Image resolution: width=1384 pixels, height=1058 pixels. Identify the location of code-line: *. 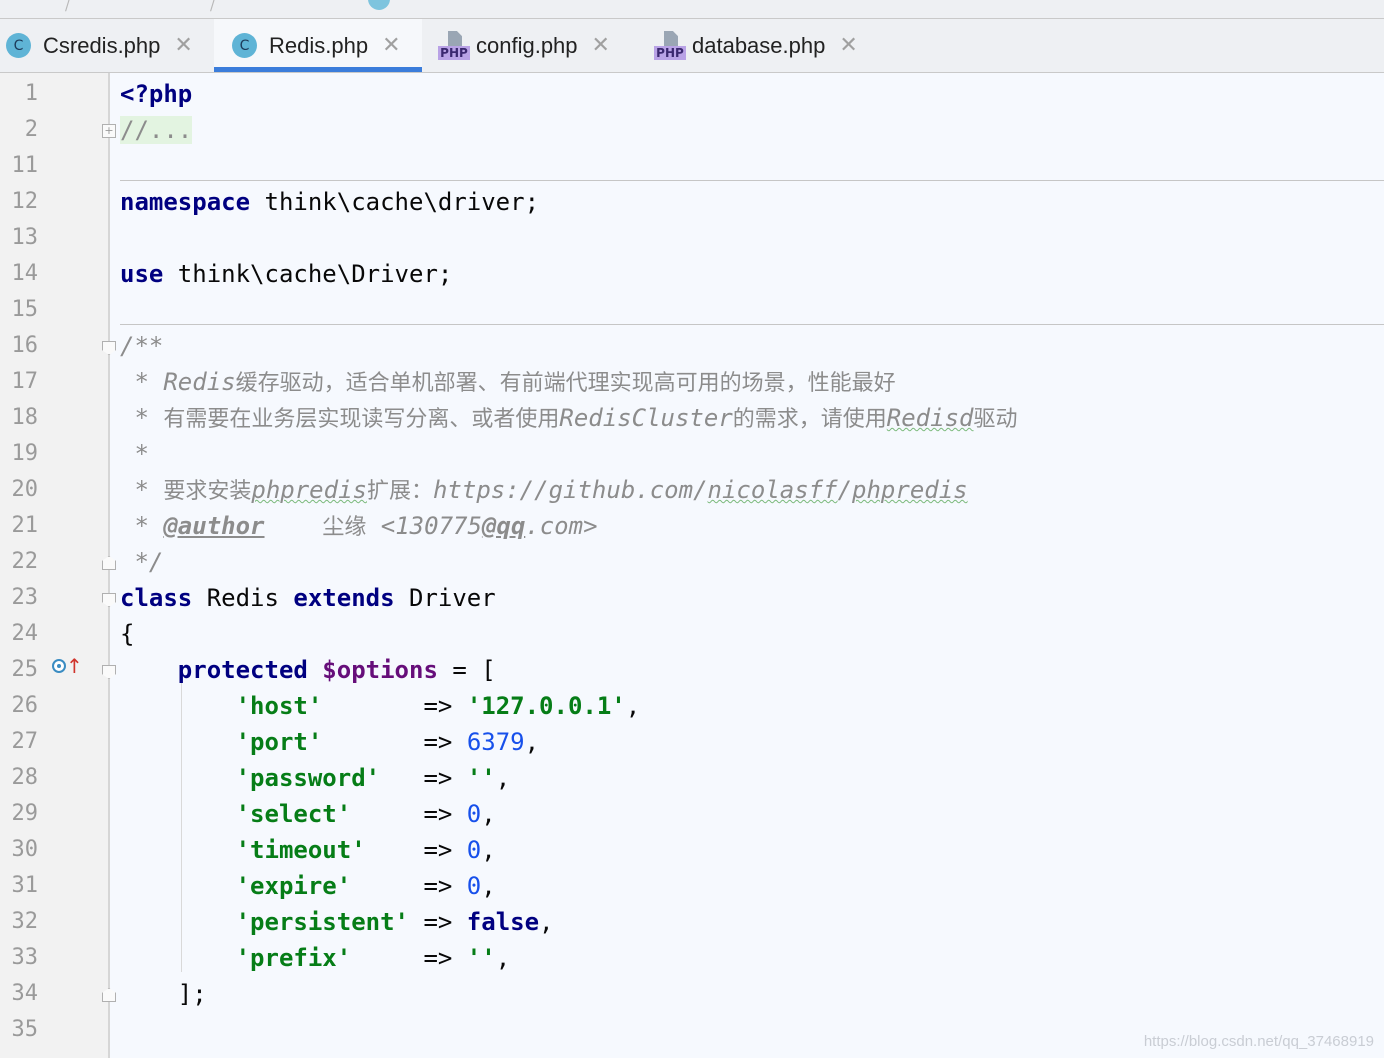
(692, 454).